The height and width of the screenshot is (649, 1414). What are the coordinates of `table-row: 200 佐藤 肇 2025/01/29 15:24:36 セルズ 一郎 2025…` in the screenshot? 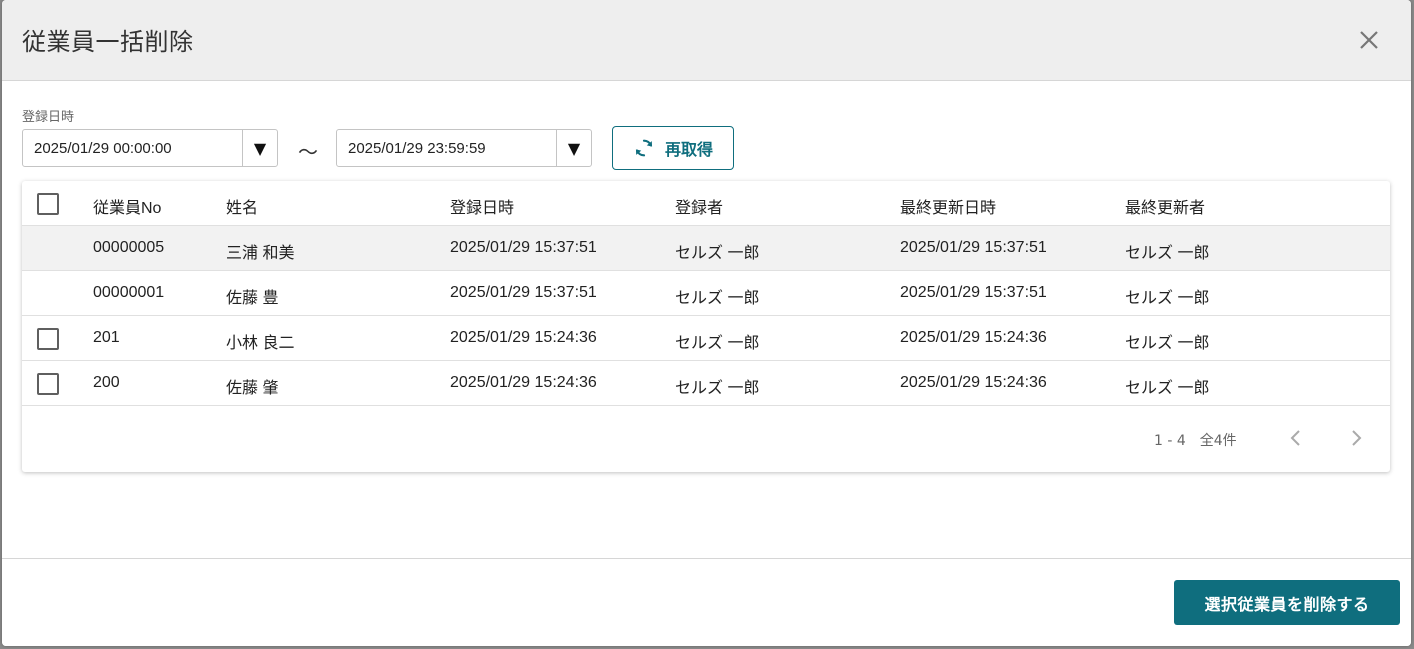 It's located at (706, 383).